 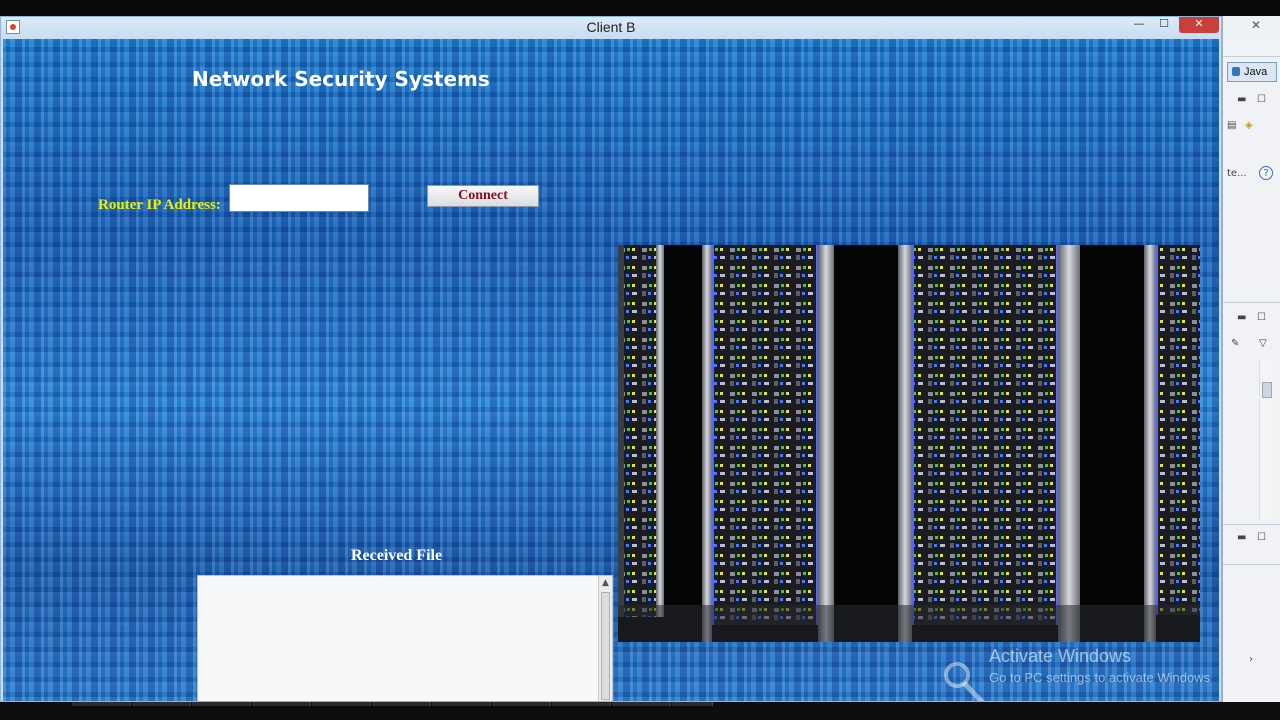 I want to click on scrollbar-thumb, so click(x=605, y=646).